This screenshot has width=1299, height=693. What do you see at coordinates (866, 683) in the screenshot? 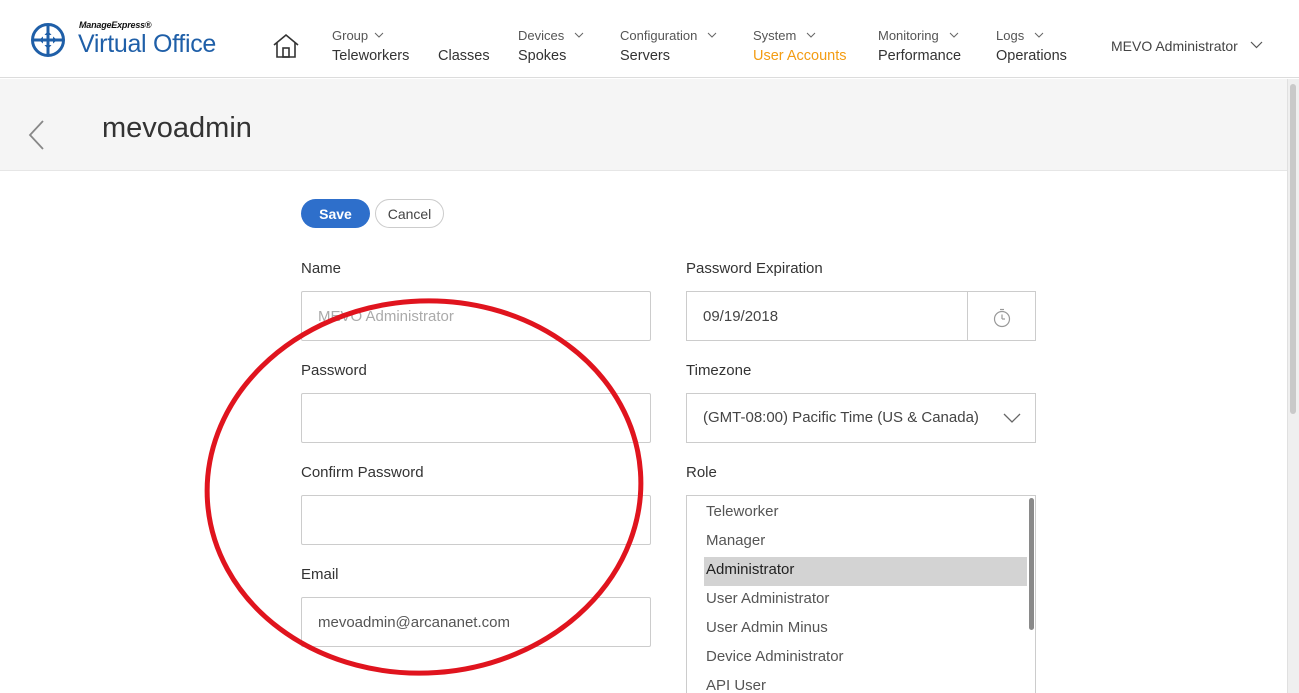
I see `role-option-api-user: API User` at bounding box center [866, 683].